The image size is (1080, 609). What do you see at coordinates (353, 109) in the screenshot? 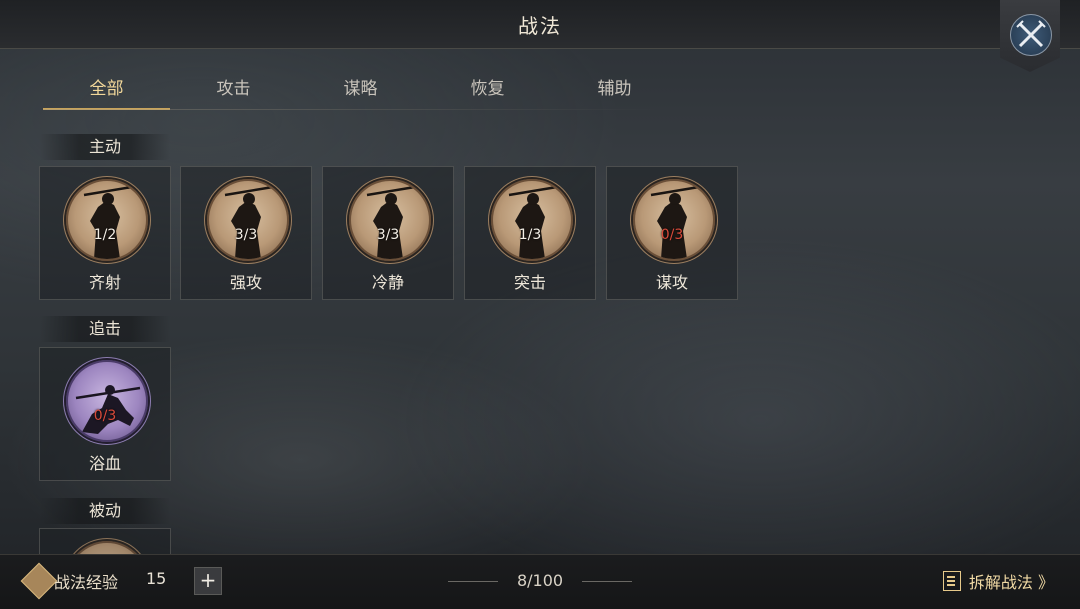
I see `tabs-divider` at bounding box center [353, 109].